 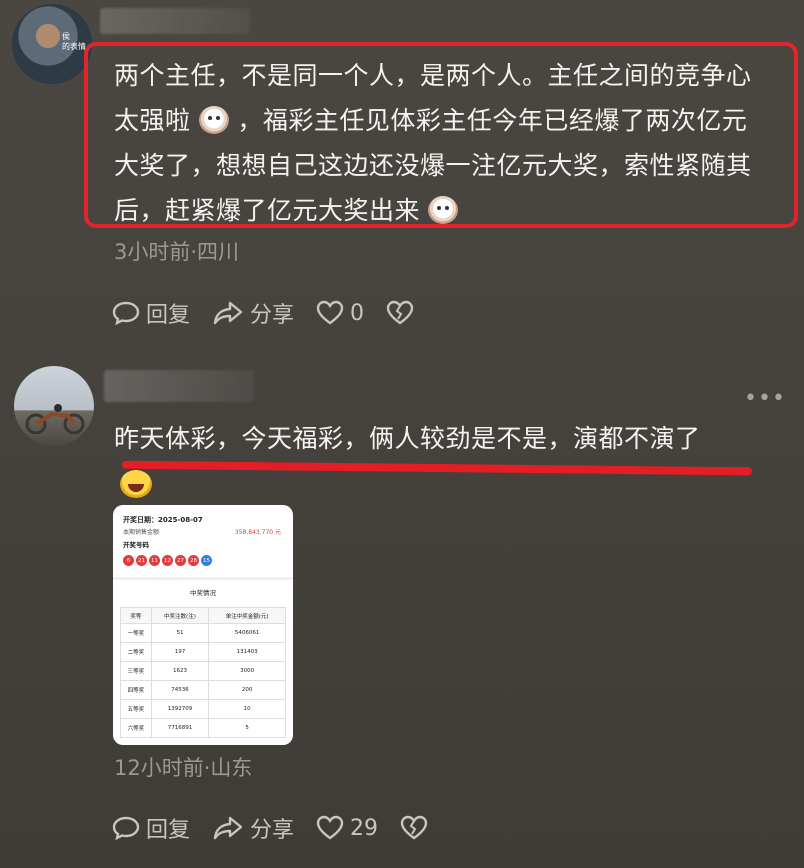 I want to click on red-ball: 11, so click(x=154, y=560).